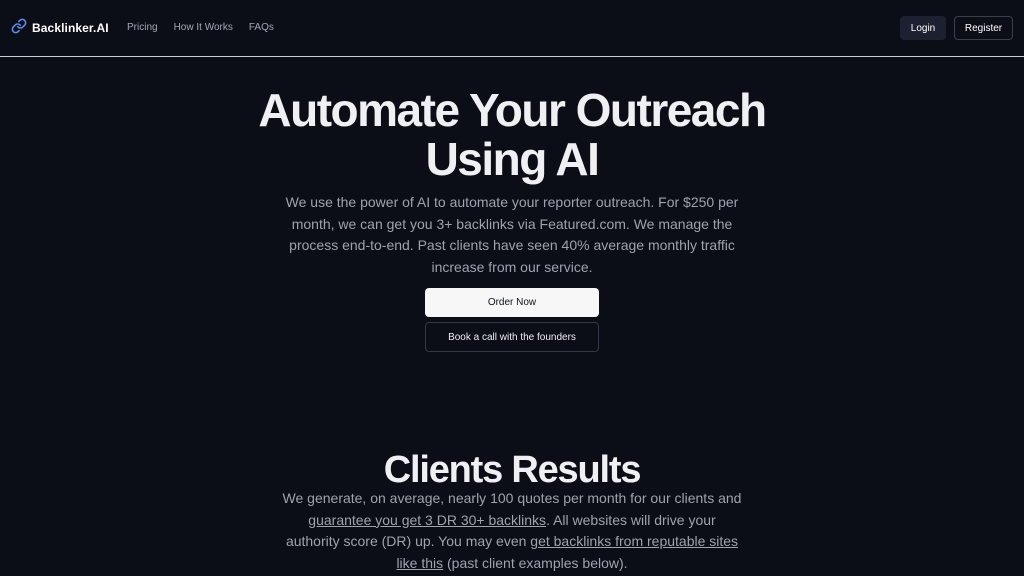 Image resolution: width=1024 pixels, height=576 pixels. Describe the element at coordinates (923, 28) in the screenshot. I see `login-button: Login` at that location.